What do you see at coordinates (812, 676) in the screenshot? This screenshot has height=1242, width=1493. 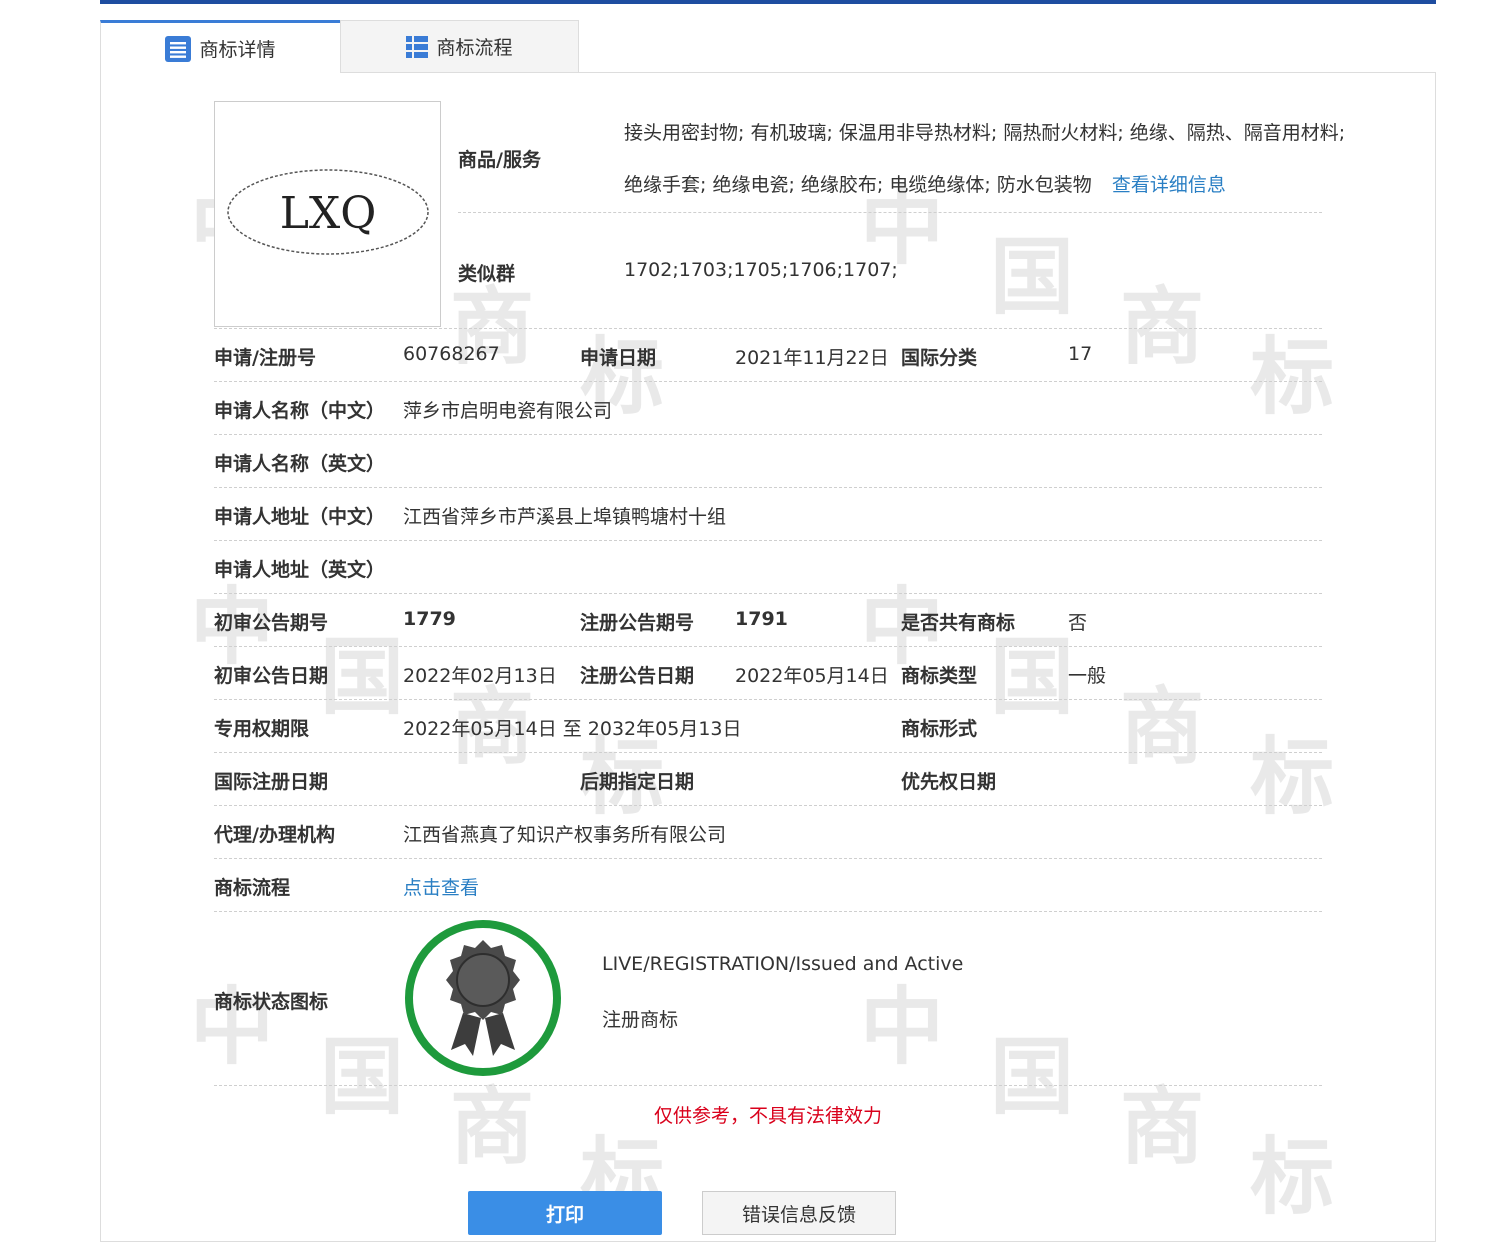 I see `reg-date-value: 2022年05月14日` at bounding box center [812, 676].